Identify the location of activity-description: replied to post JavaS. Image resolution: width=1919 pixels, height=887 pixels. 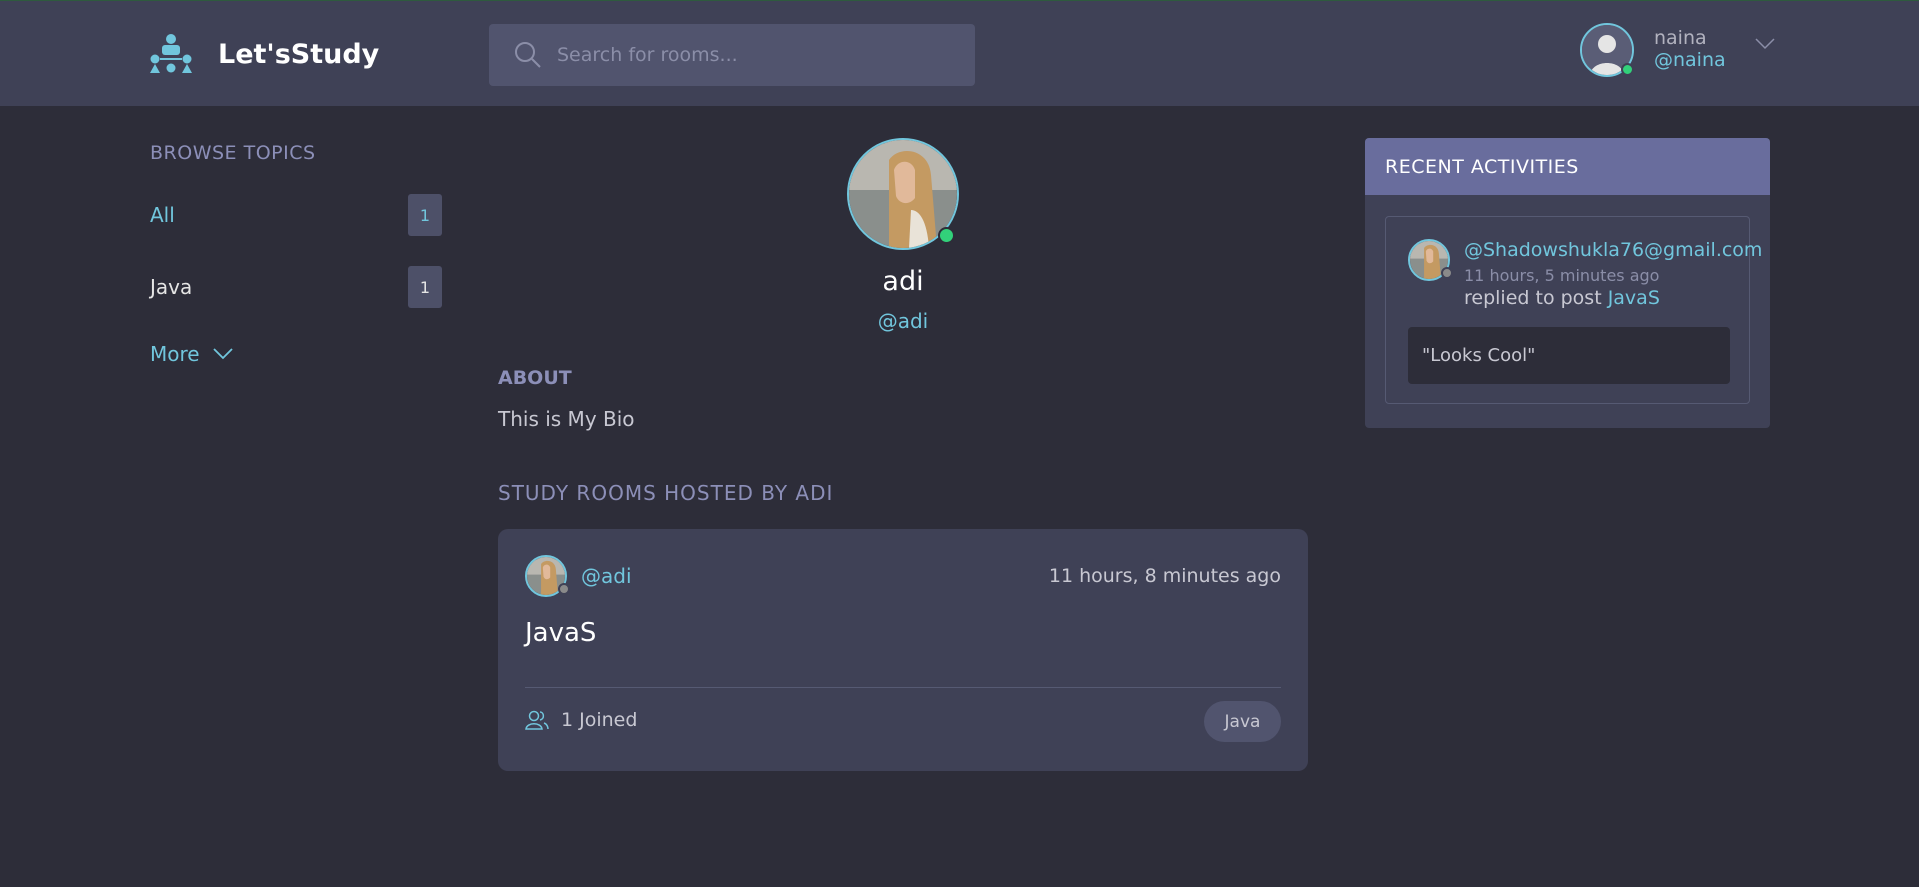
(1562, 298).